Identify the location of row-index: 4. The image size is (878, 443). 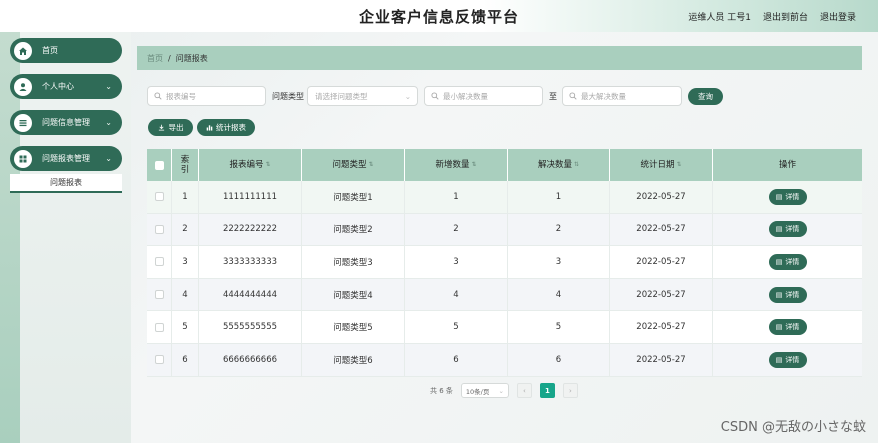
(185, 294).